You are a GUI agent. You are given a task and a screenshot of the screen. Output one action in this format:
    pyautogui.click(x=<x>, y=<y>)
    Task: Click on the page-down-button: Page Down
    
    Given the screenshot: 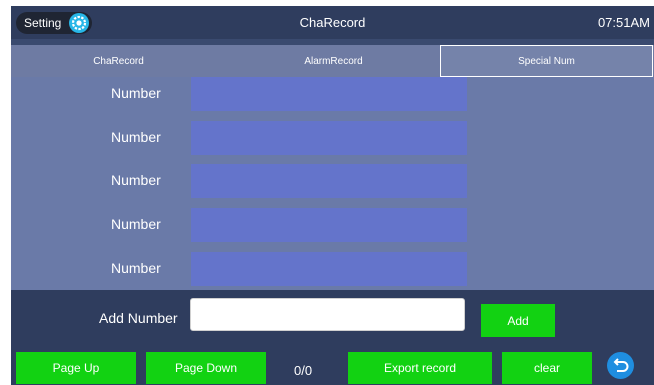 What is the action you would take?
    pyautogui.click(x=206, y=368)
    